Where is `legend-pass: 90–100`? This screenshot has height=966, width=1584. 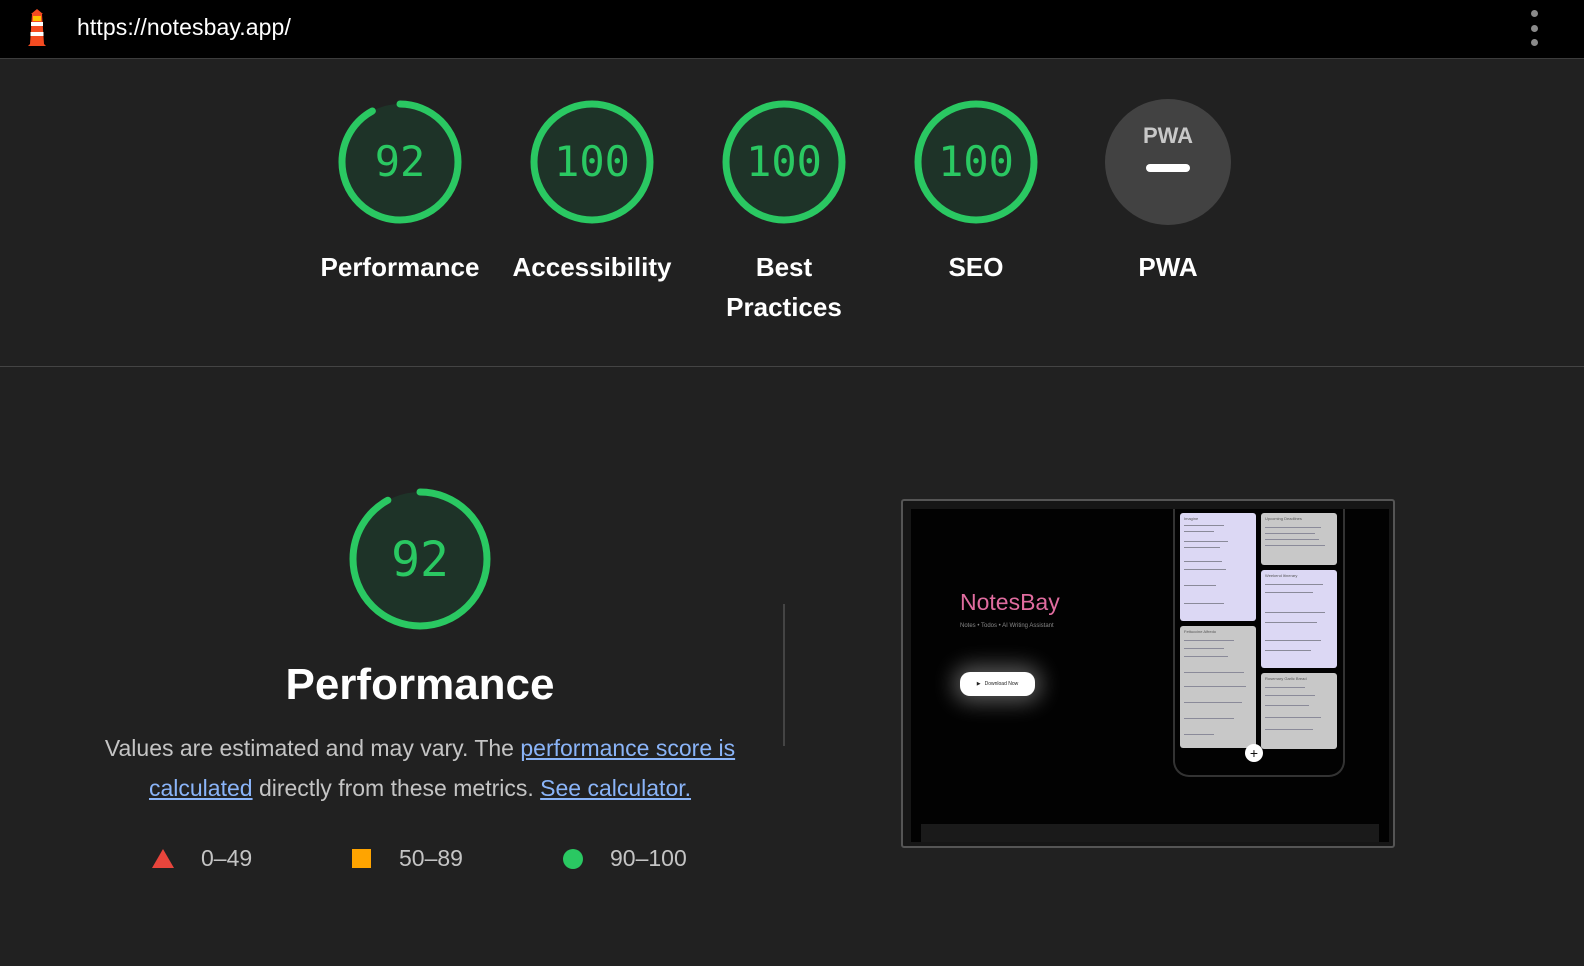
legend-pass: 90–100 is located at coordinates (624, 858).